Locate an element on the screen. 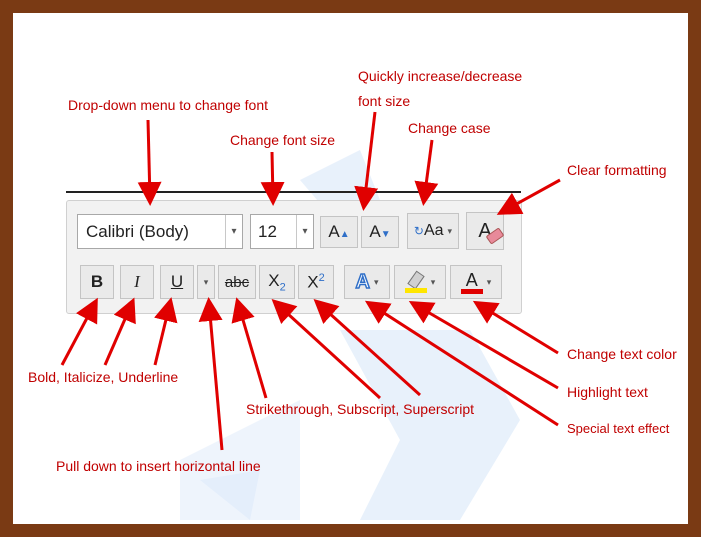  label-text-effect: Special text effect is located at coordinates (618, 428).